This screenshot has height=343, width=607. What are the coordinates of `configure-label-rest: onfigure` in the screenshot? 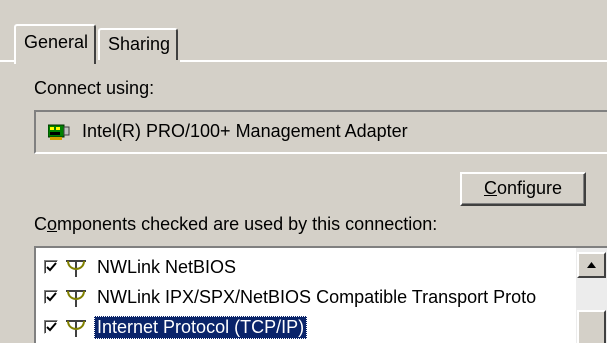 It's located at (529, 188).